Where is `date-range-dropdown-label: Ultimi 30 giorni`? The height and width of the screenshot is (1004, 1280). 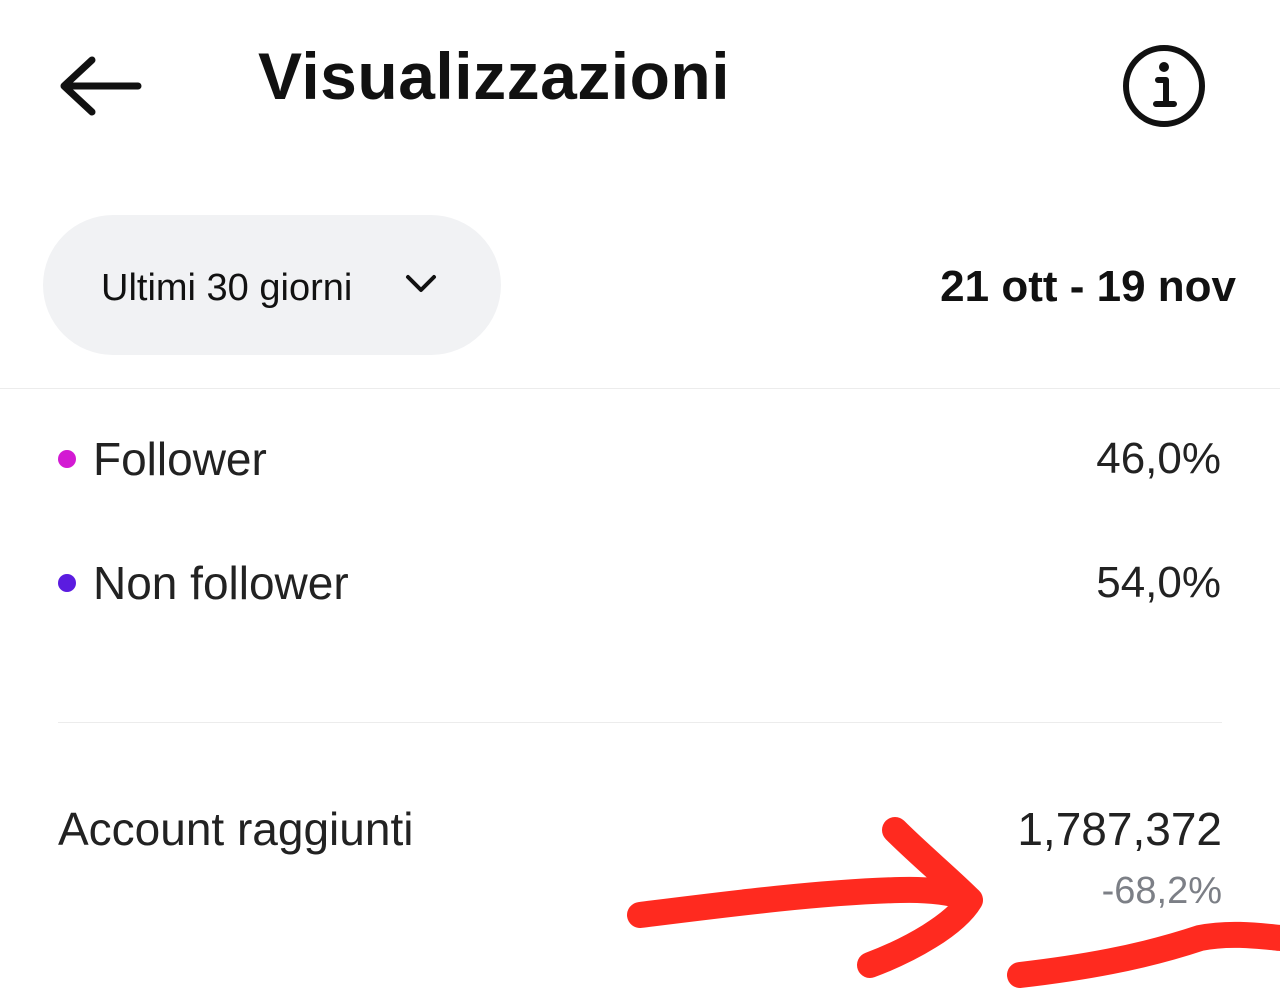
date-range-dropdown-label: Ultimi 30 giorni is located at coordinates (227, 288).